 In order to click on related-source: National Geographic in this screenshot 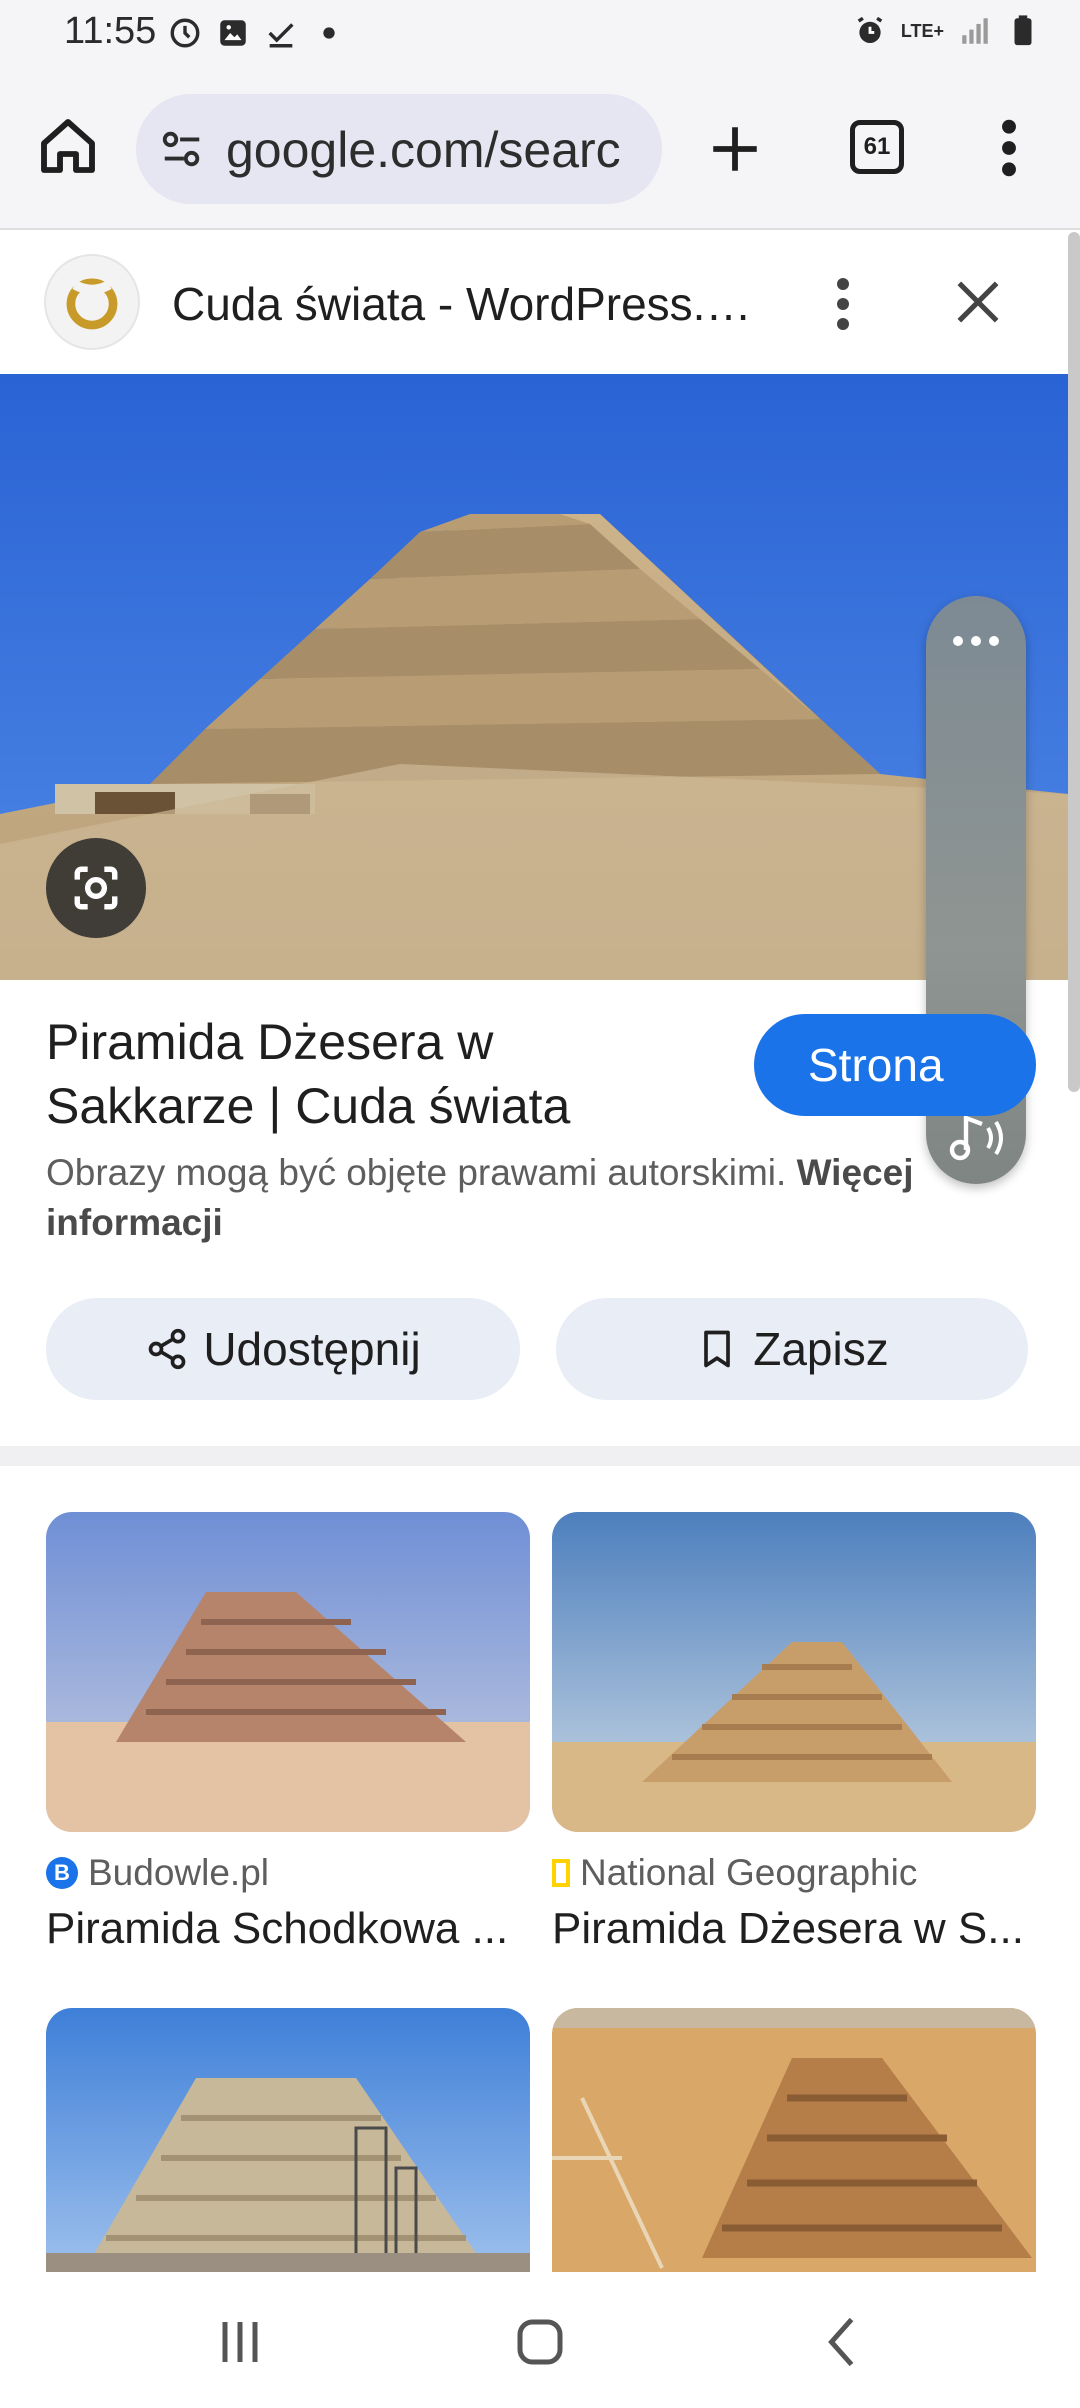, I will do `click(794, 1873)`.